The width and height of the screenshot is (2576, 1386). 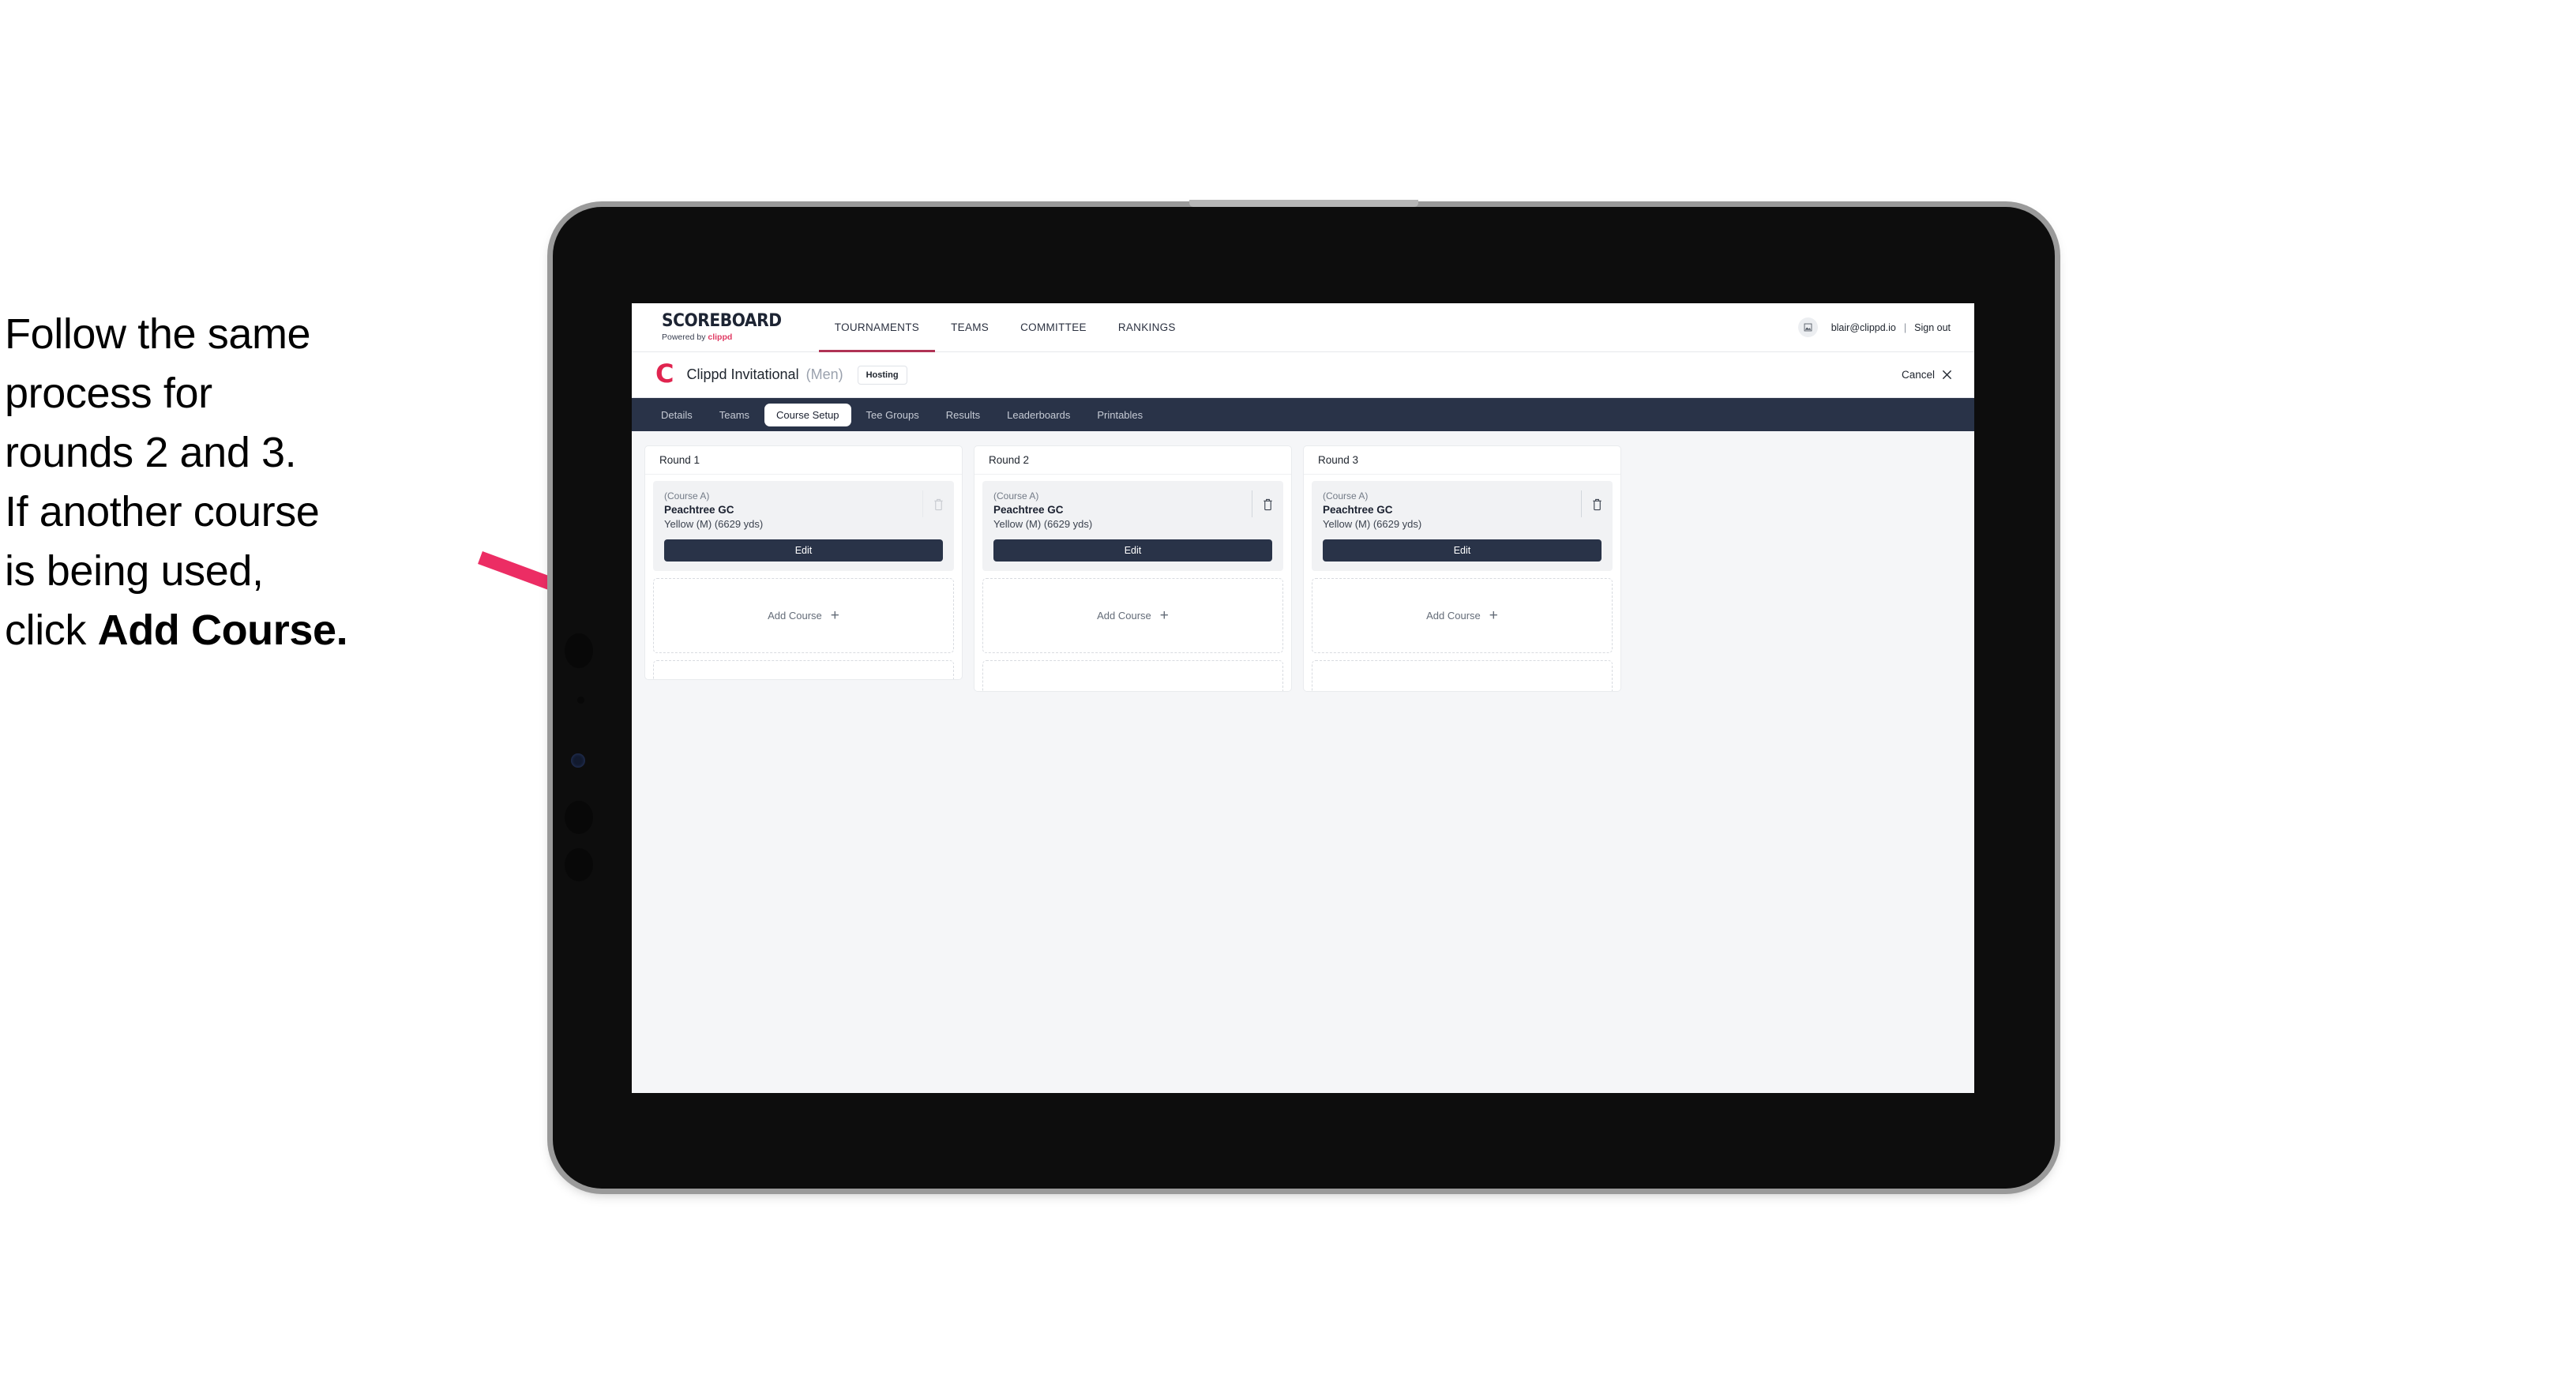 I want to click on tab-label-results: Results, so click(x=963, y=414).